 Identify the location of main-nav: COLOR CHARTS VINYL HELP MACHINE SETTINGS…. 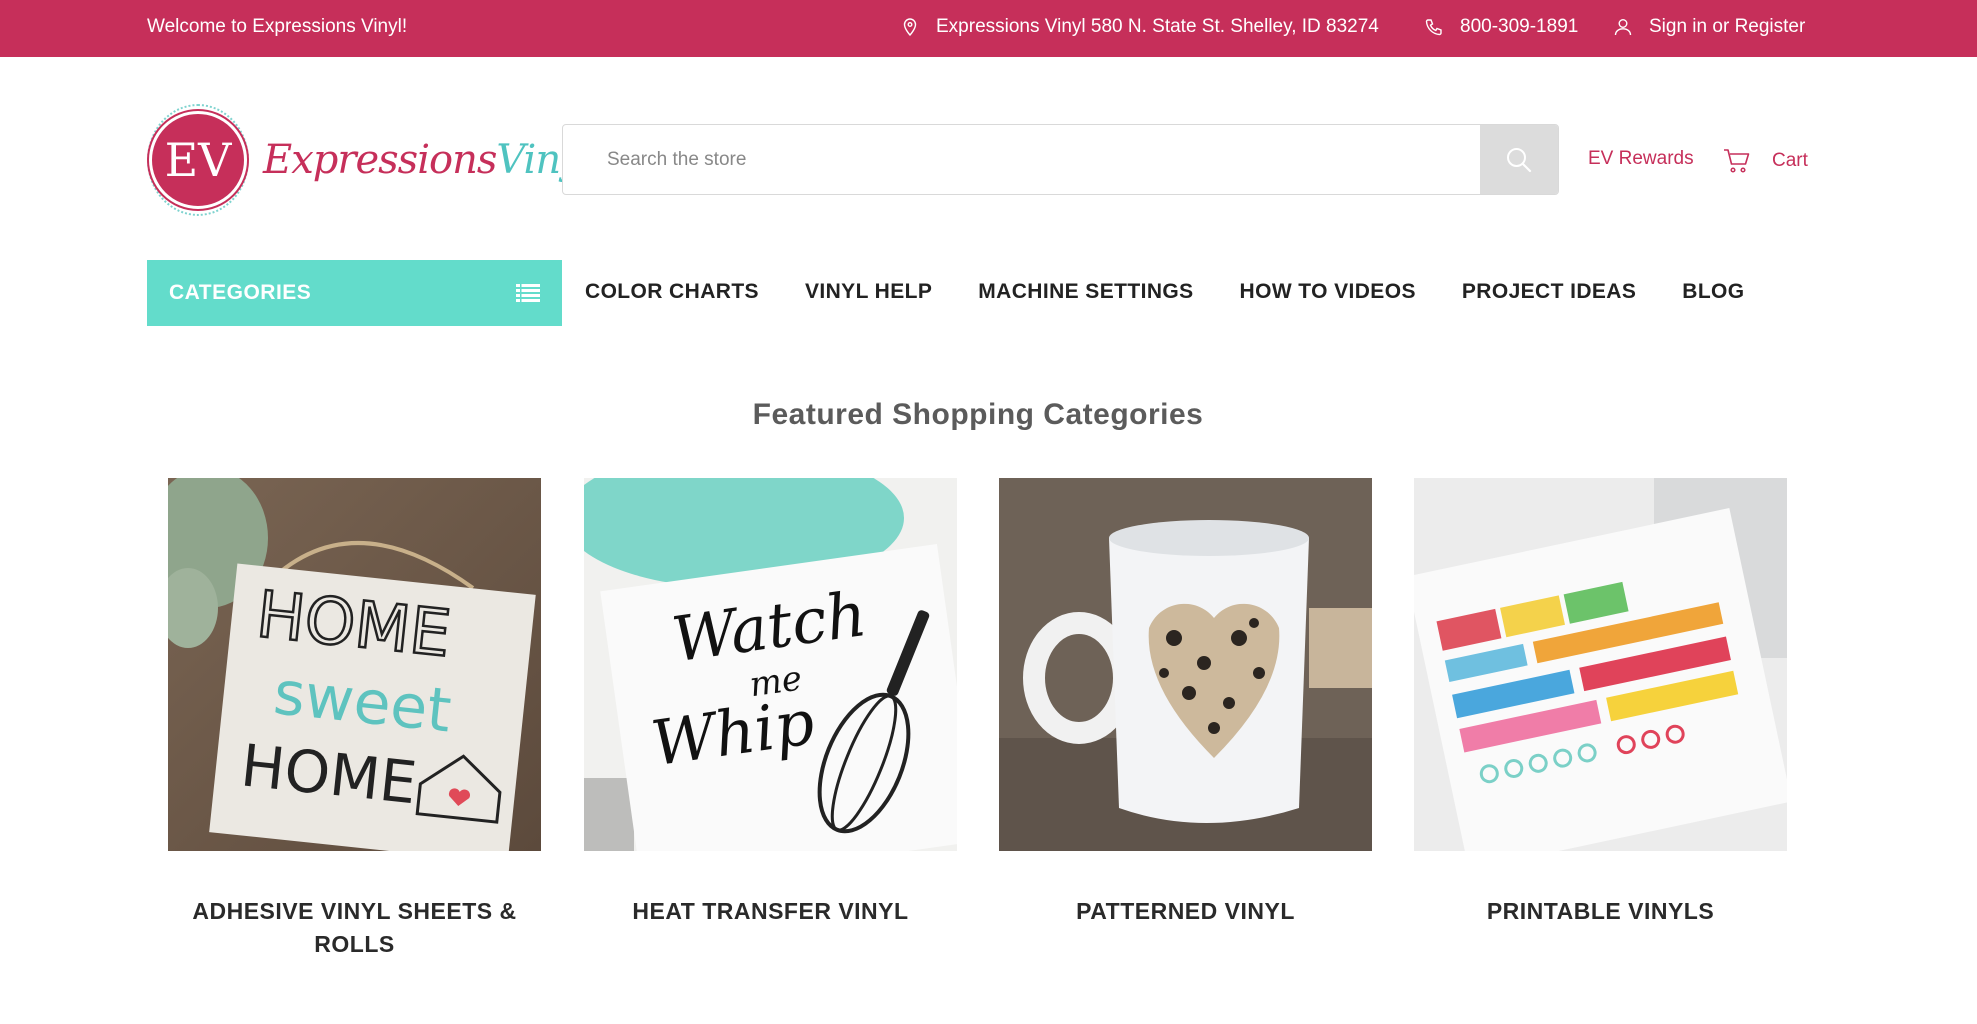
(1188, 292).